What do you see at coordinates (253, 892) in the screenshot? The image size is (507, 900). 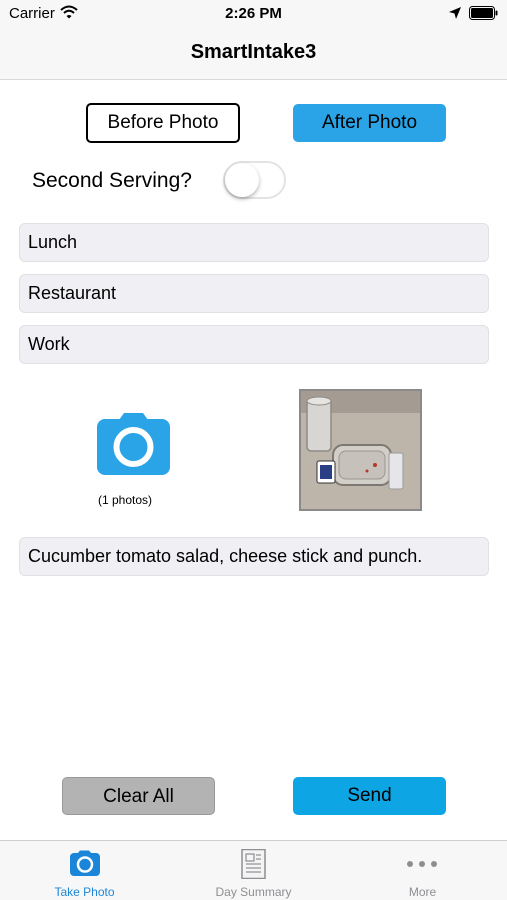 I see `tab-label: Day Summary` at bounding box center [253, 892].